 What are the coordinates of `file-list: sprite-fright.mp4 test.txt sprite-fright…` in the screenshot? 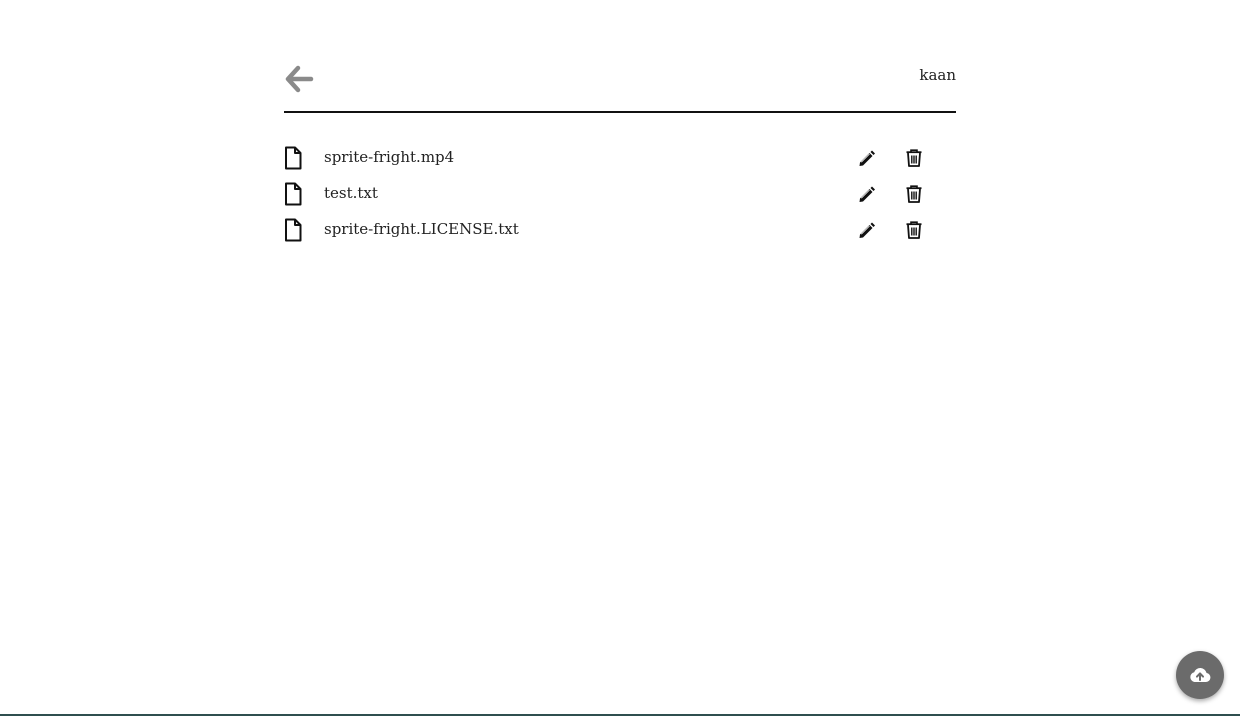 It's located at (620, 198).